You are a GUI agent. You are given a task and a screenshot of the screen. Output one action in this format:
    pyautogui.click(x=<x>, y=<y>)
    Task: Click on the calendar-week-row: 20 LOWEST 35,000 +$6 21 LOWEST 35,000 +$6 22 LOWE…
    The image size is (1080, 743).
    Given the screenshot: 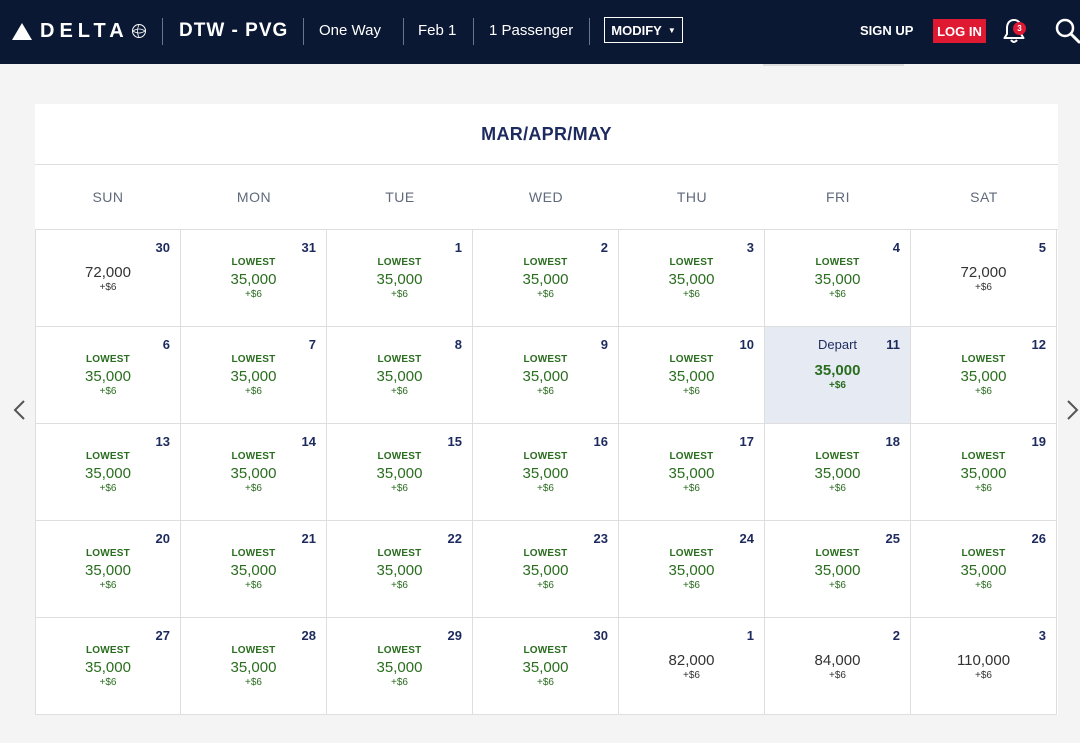 What is the action you would take?
    pyautogui.click(x=546, y=569)
    